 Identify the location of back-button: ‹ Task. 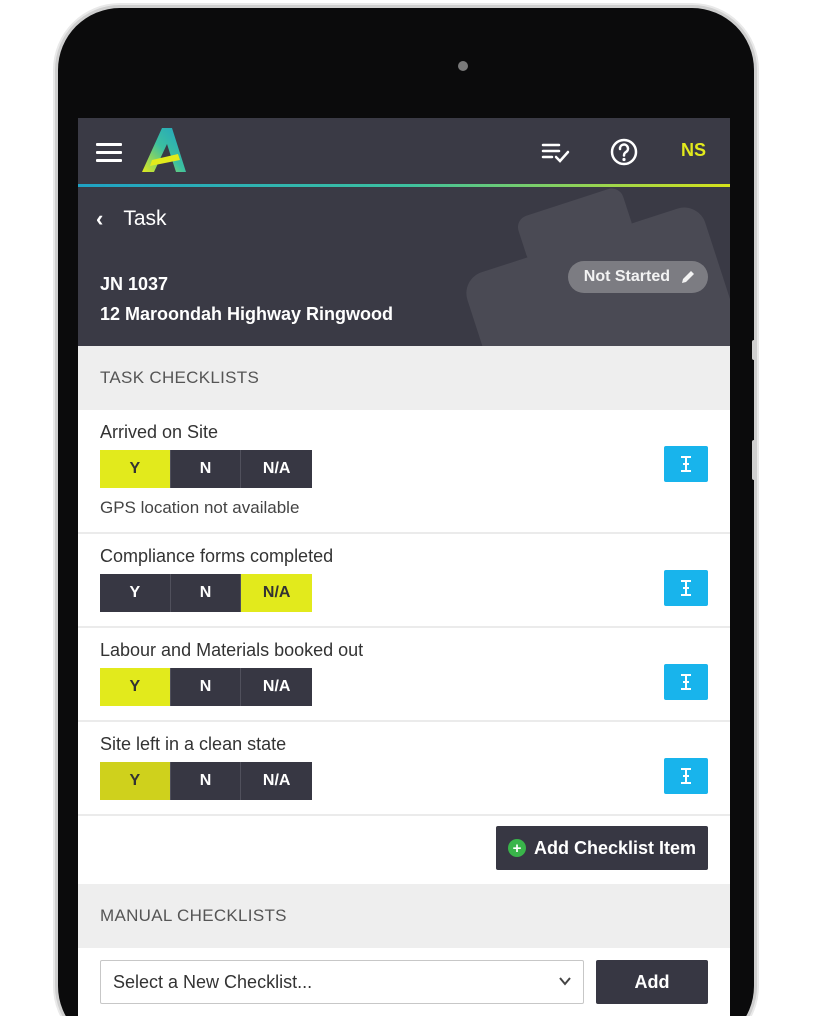
(131, 219).